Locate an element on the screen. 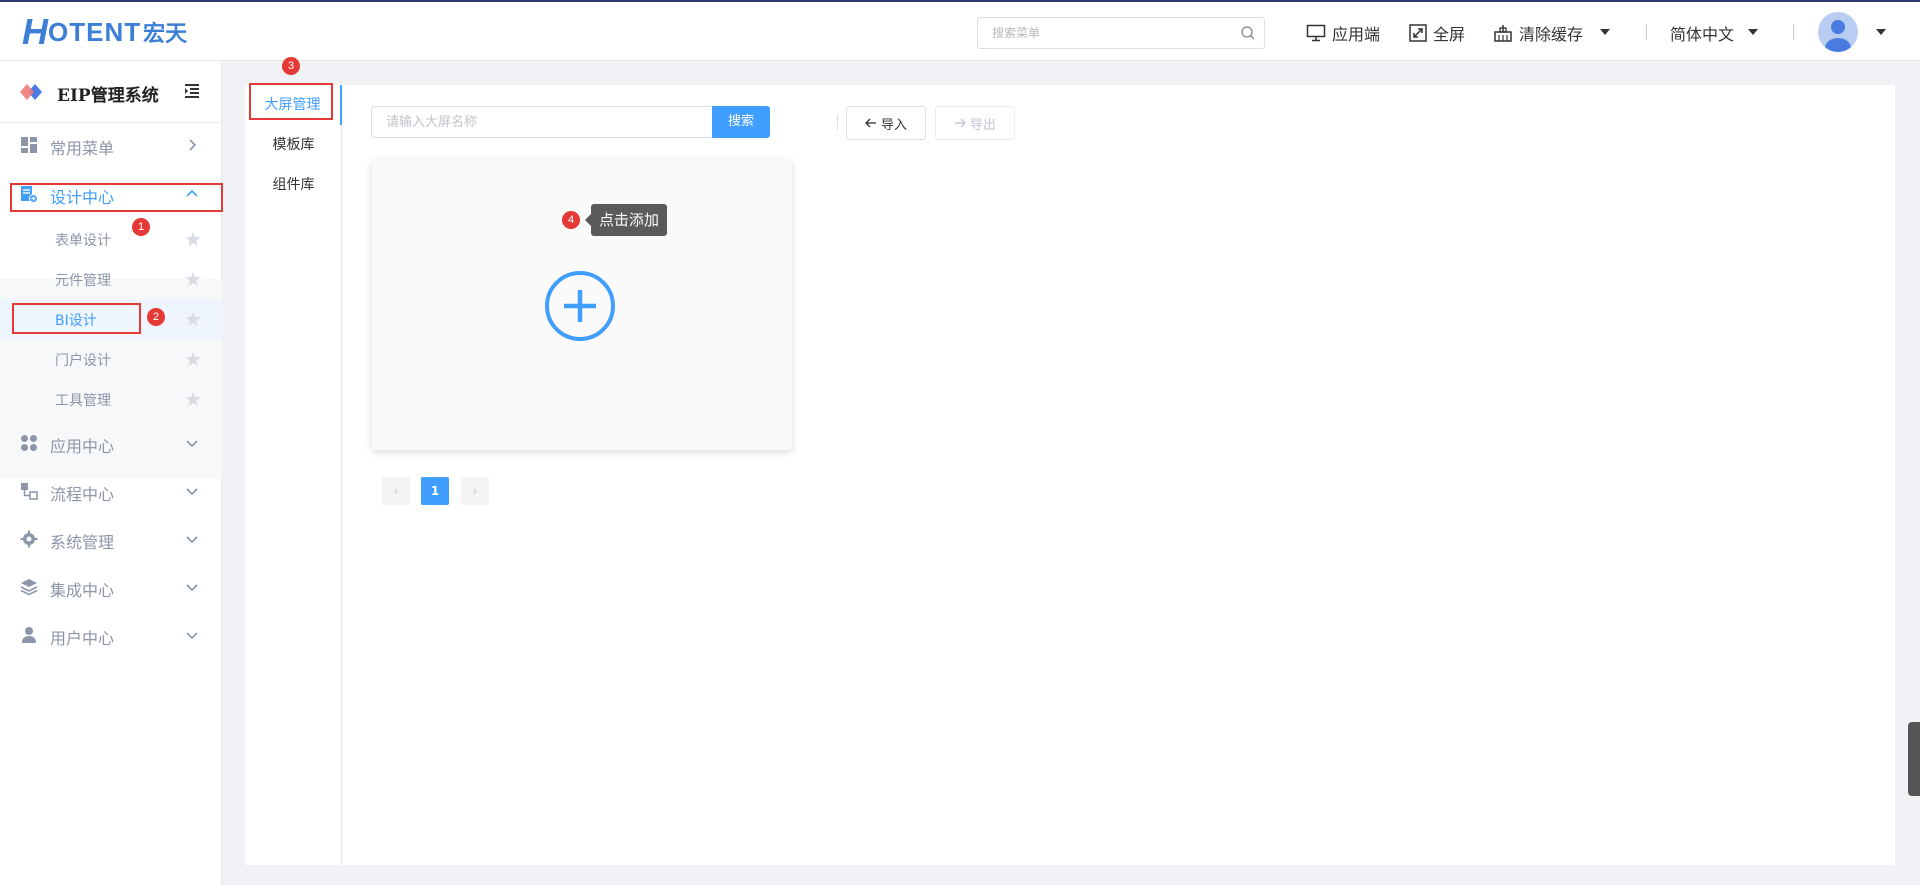  user-dropdown-icon is located at coordinates (1881, 32).